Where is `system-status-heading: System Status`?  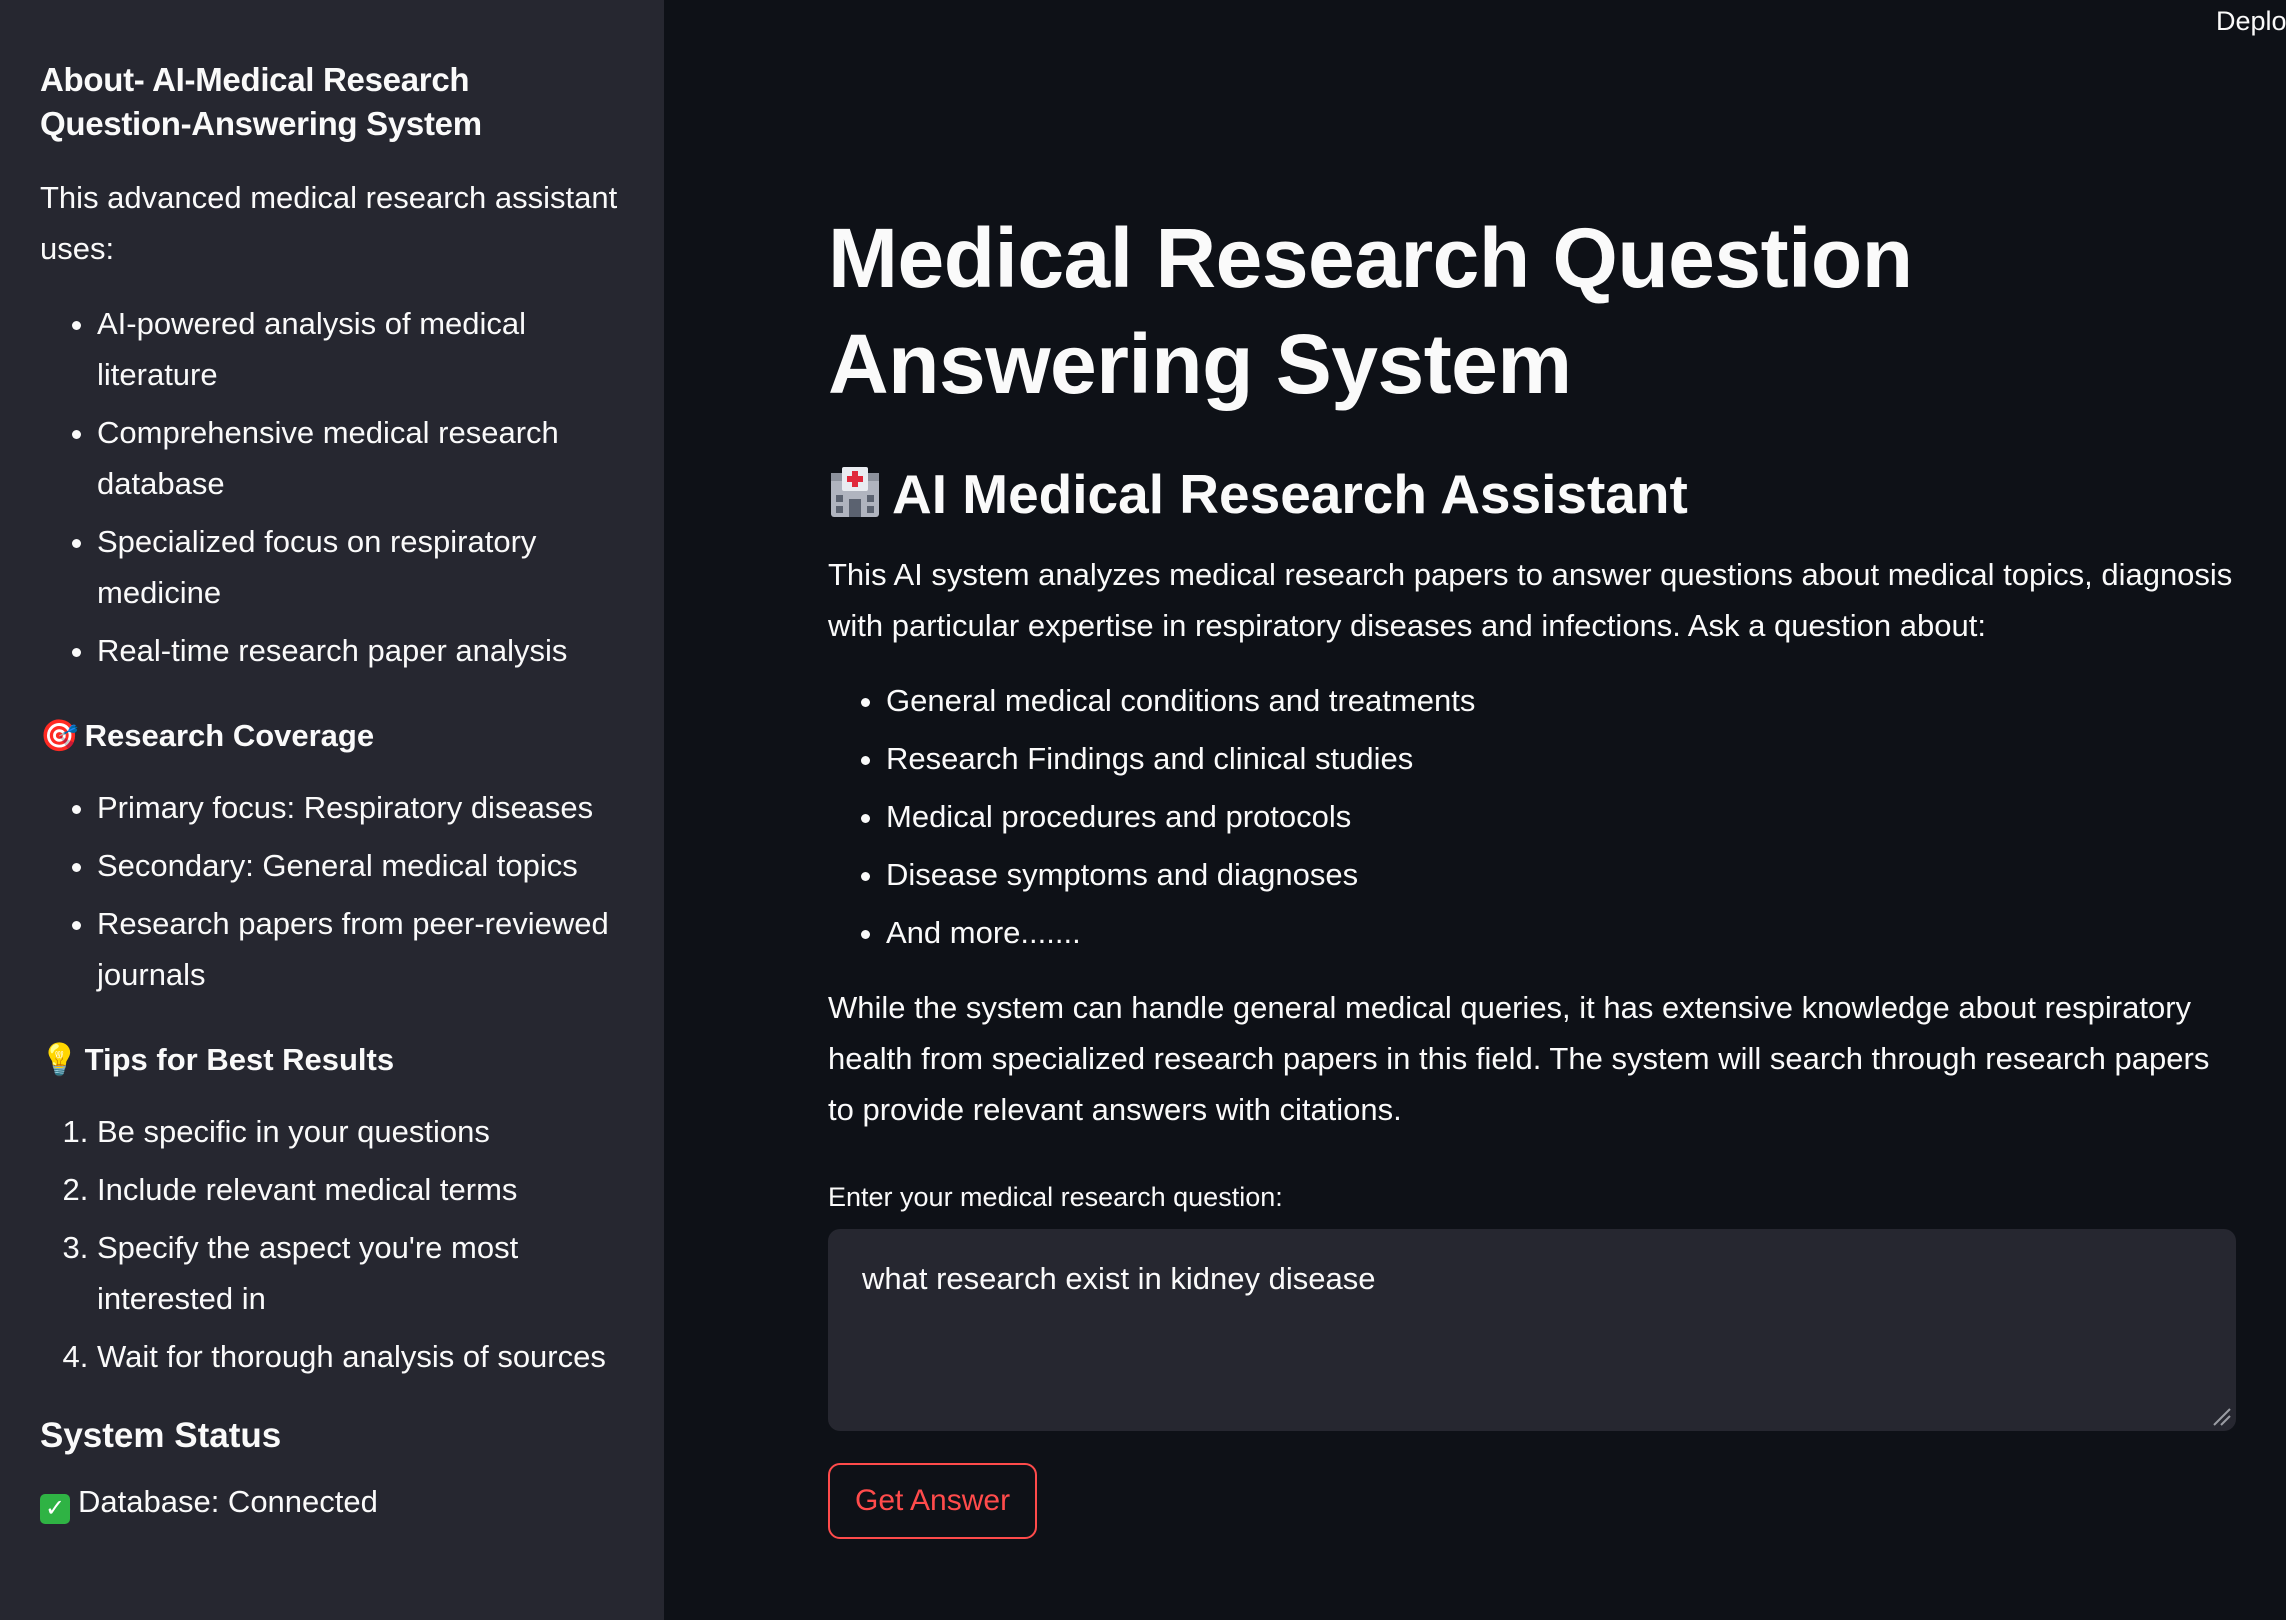
system-status-heading: System Status is located at coordinates (161, 1435).